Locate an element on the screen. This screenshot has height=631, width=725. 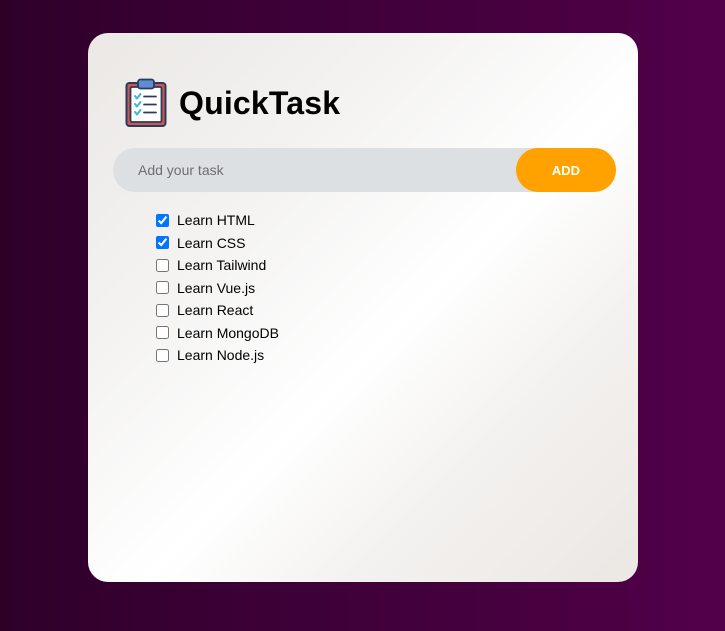
task-item: Learn MongoDB is located at coordinates (217, 333).